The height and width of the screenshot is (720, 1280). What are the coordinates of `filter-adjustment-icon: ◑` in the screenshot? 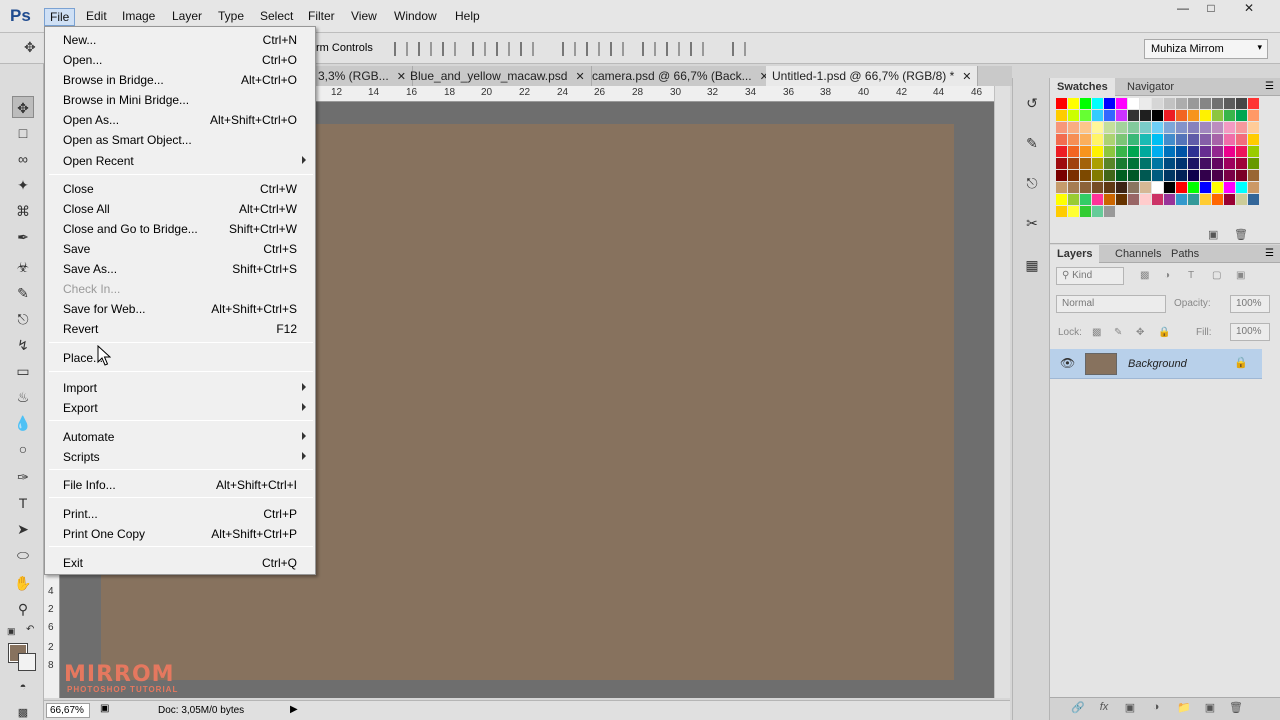 It's located at (1167, 275).